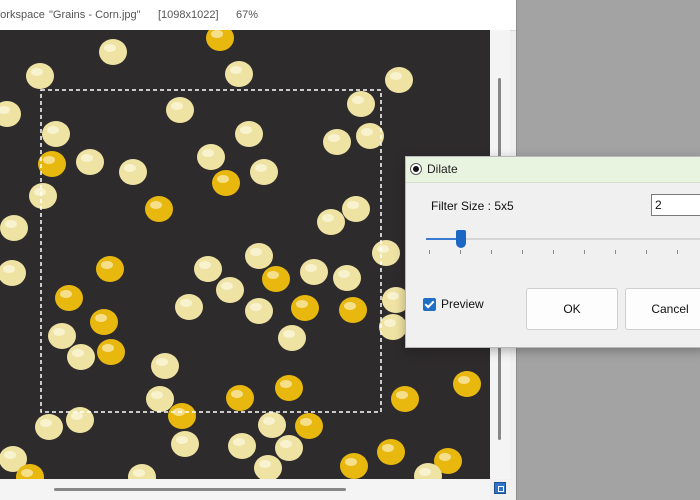 Image resolution: width=700 pixels, height=500 pixels. Describe the element at coordinates (200, 489) in the screenshot. I see `horizontal-scroll-thumb` at that location.